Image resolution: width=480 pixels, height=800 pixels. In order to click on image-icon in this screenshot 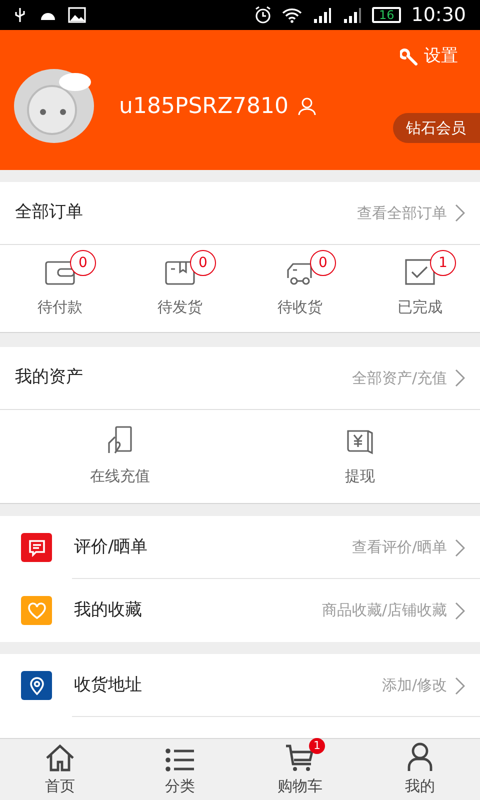, I will do `click(77, 15)`.